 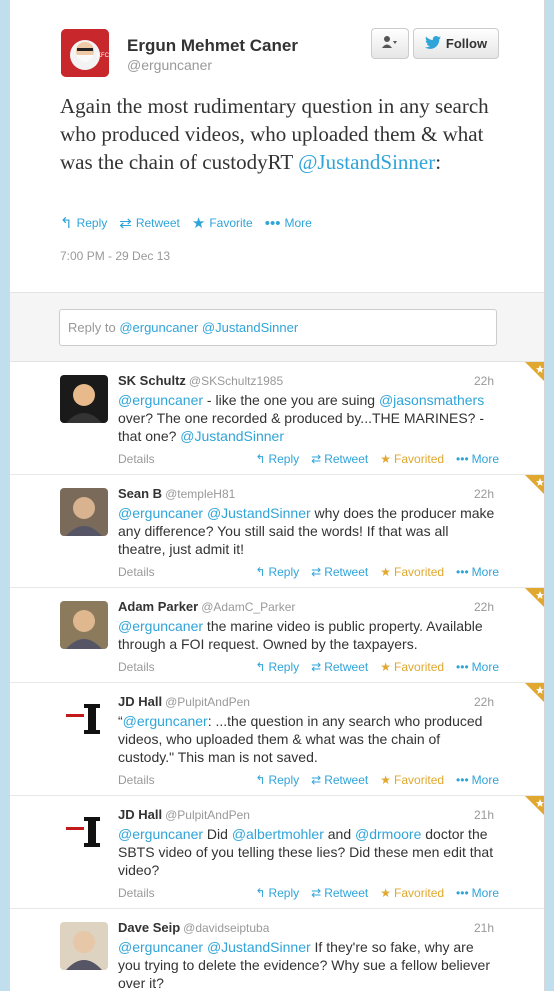 I want to click on reply-author: Dave Seip @davidseiptuba, so click(x=193, y=927).